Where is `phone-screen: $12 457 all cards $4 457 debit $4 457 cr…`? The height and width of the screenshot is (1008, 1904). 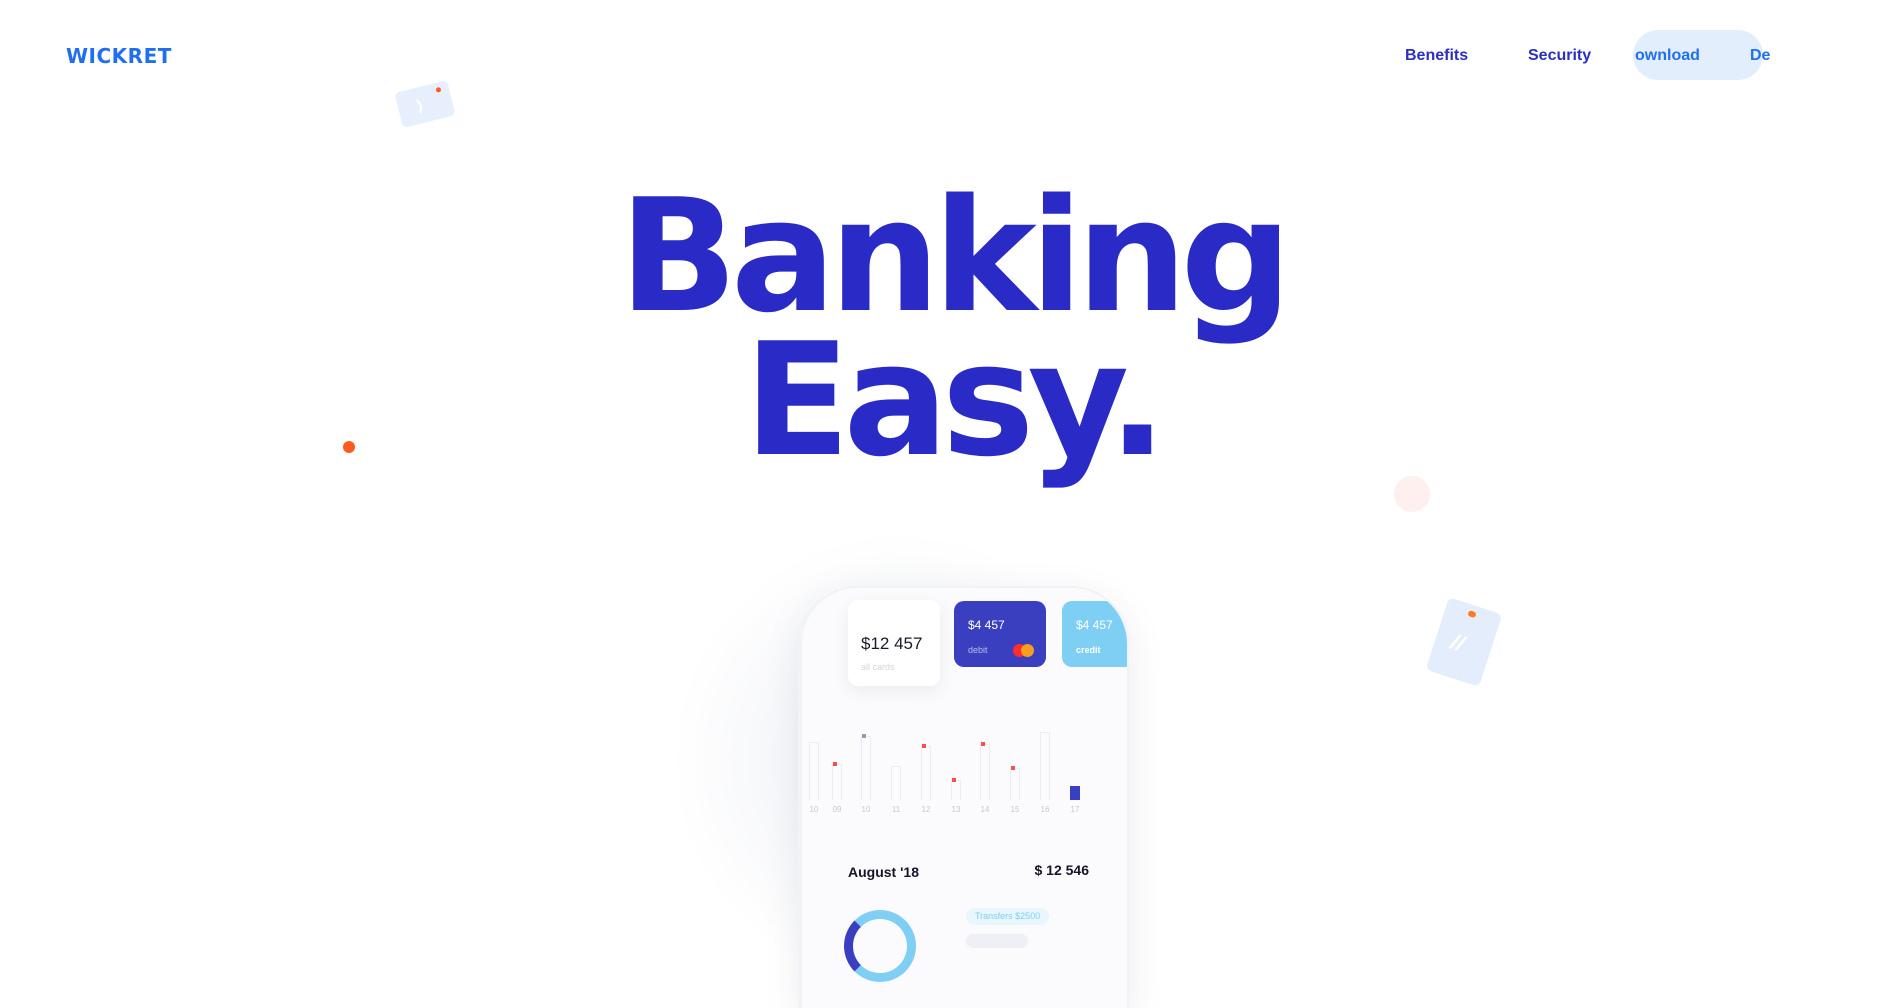 phone-screen: $12 457 all cards $4 457 debit $4 457 cr… is located at coordinates (964, 798).